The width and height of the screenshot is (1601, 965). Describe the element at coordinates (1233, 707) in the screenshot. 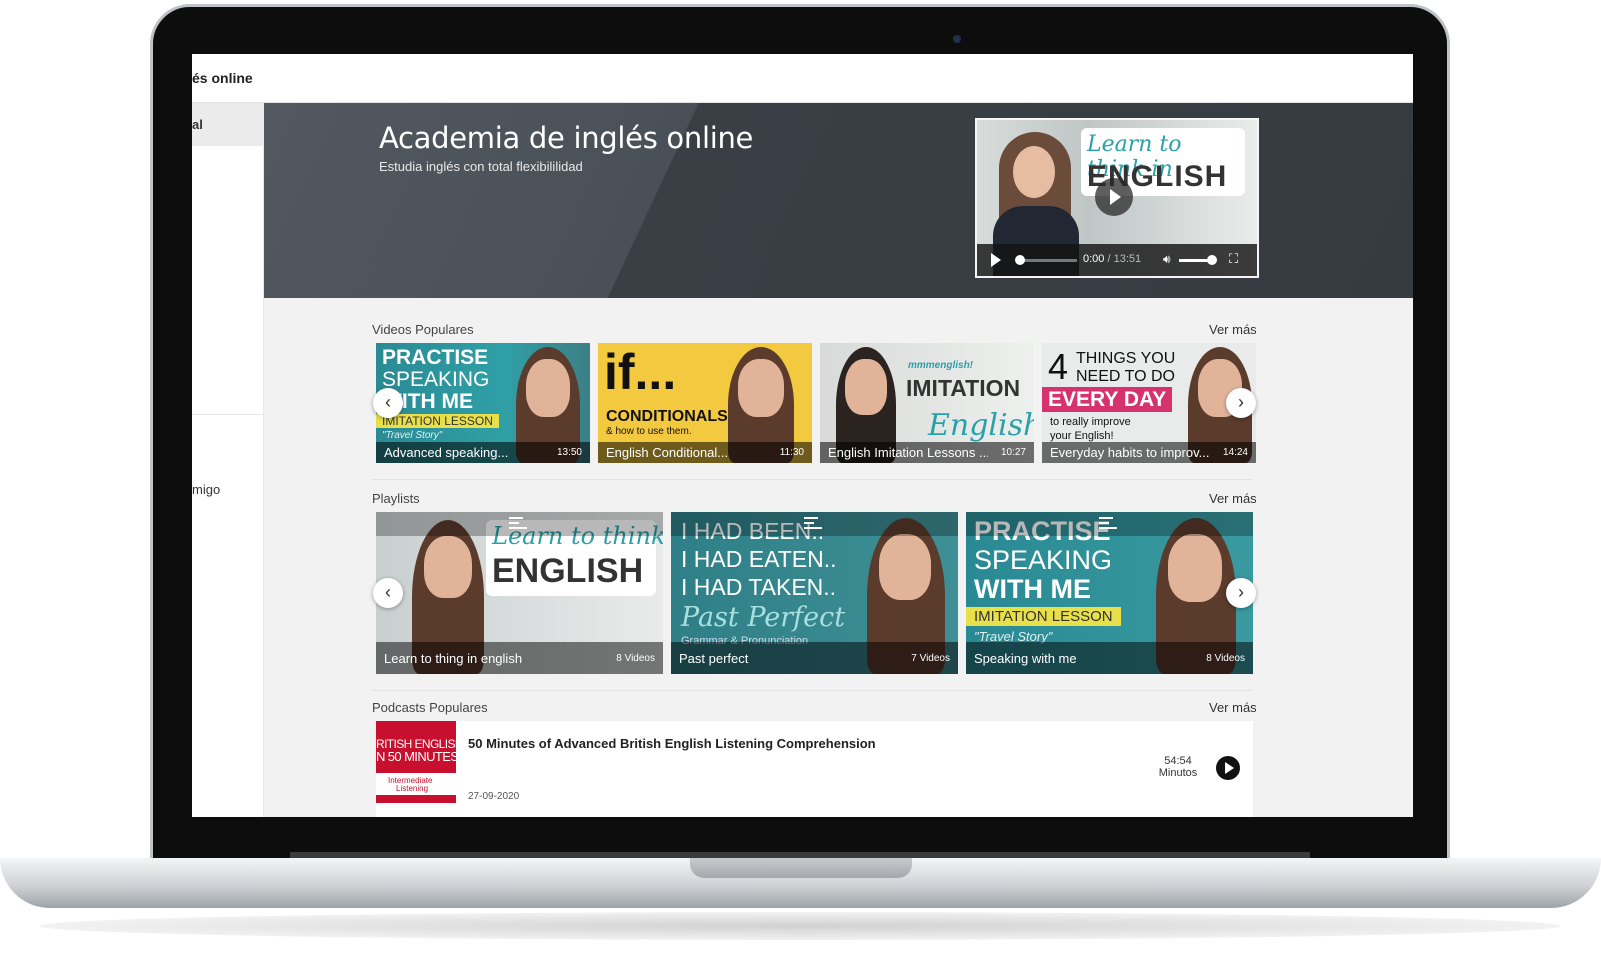

I see `podcasts-see-more-link: Ver más` at that location.